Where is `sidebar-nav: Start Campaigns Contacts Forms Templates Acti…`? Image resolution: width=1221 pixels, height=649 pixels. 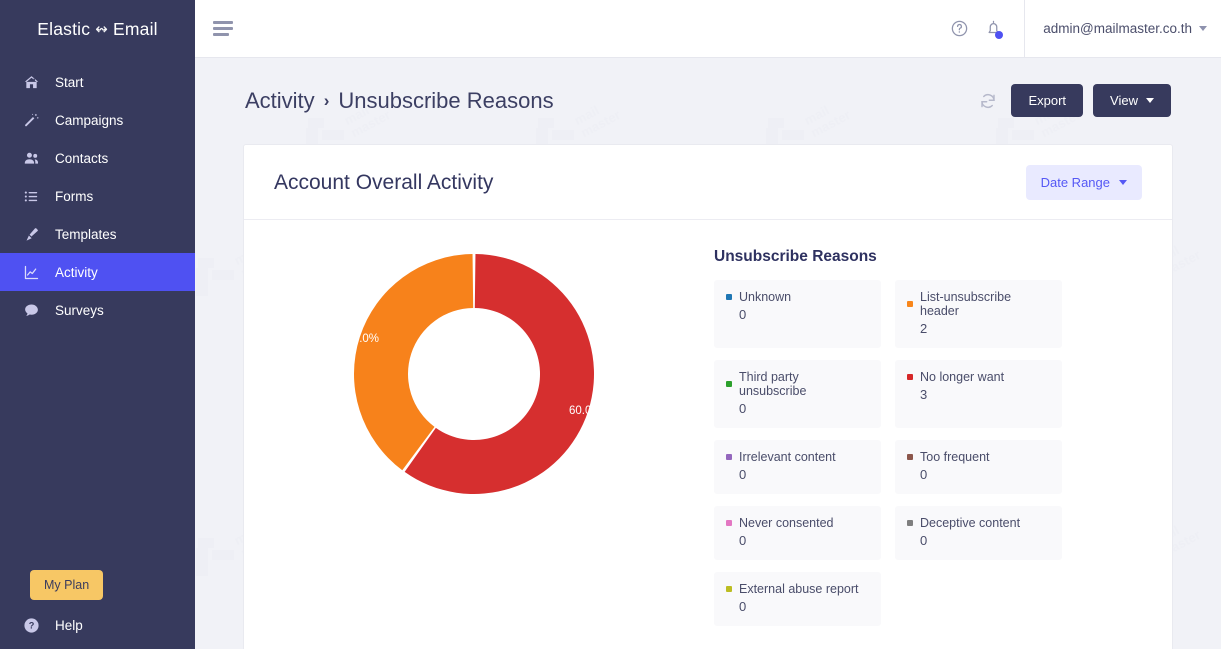 sidebar-nav: Start Campaigns Contacts Forms Templates Acti… is located at coordinates (97, 196).